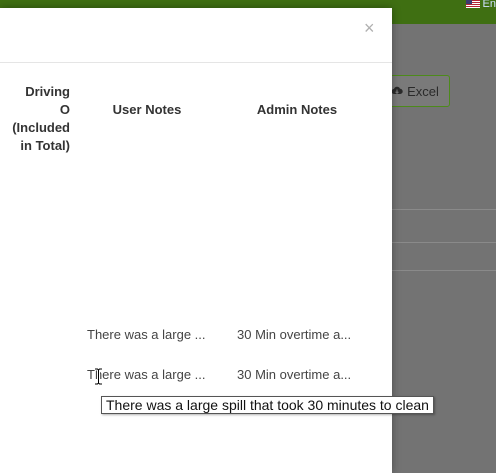 This screenshot has height=473, width=496. I want to click on column-header-user-notes: User Notes, so click(147, 109).